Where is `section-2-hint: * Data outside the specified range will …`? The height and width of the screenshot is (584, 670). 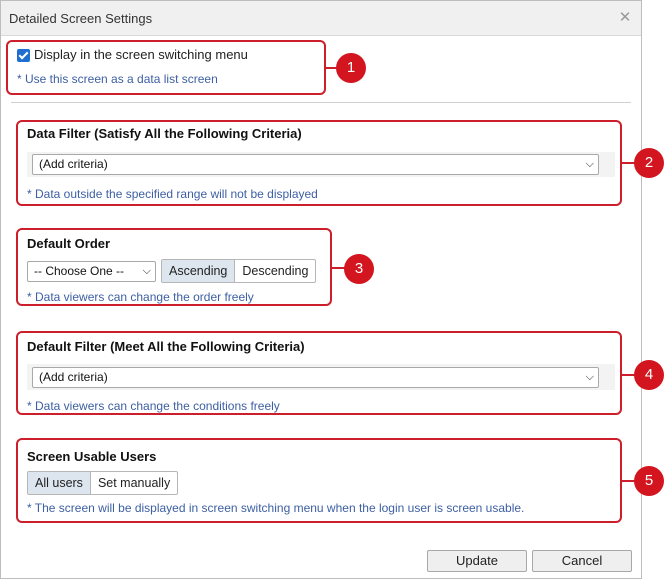 section-2-hint: * Data outside the specified range will … is located at coordinates (172, 194).